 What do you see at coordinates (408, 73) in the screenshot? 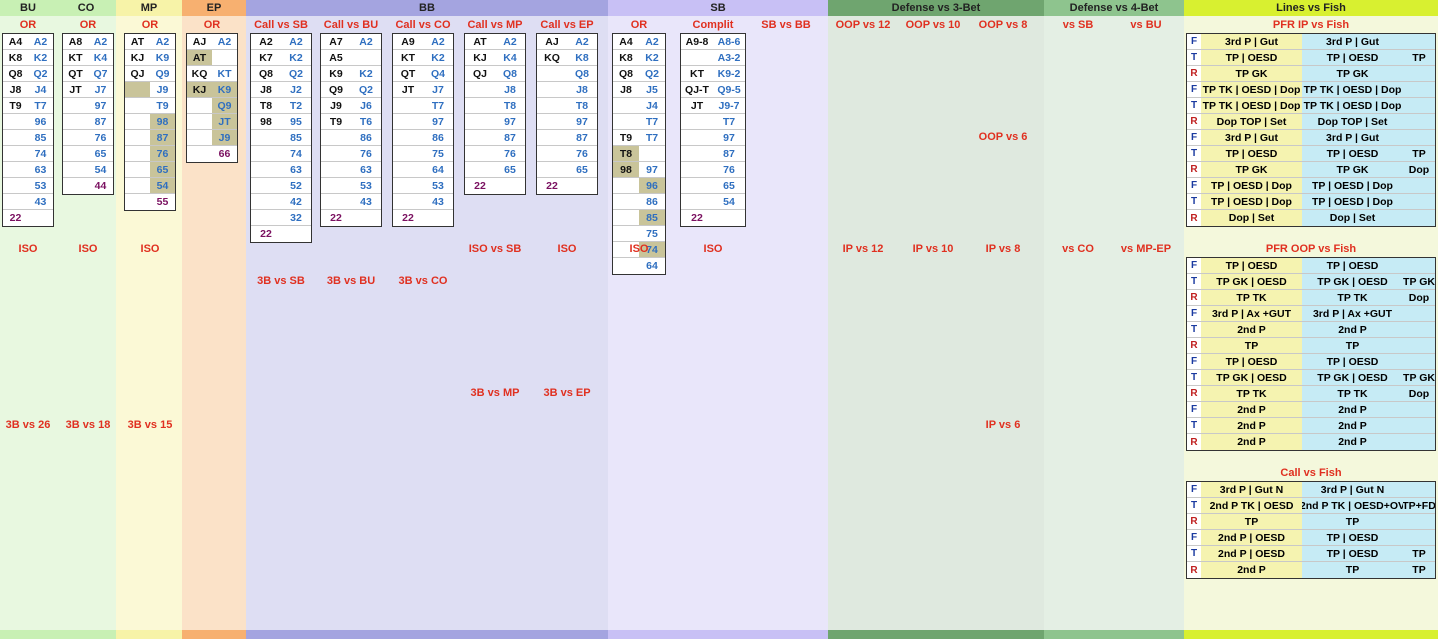
I see `range-cell: QT` at bounding box center [408, 73].